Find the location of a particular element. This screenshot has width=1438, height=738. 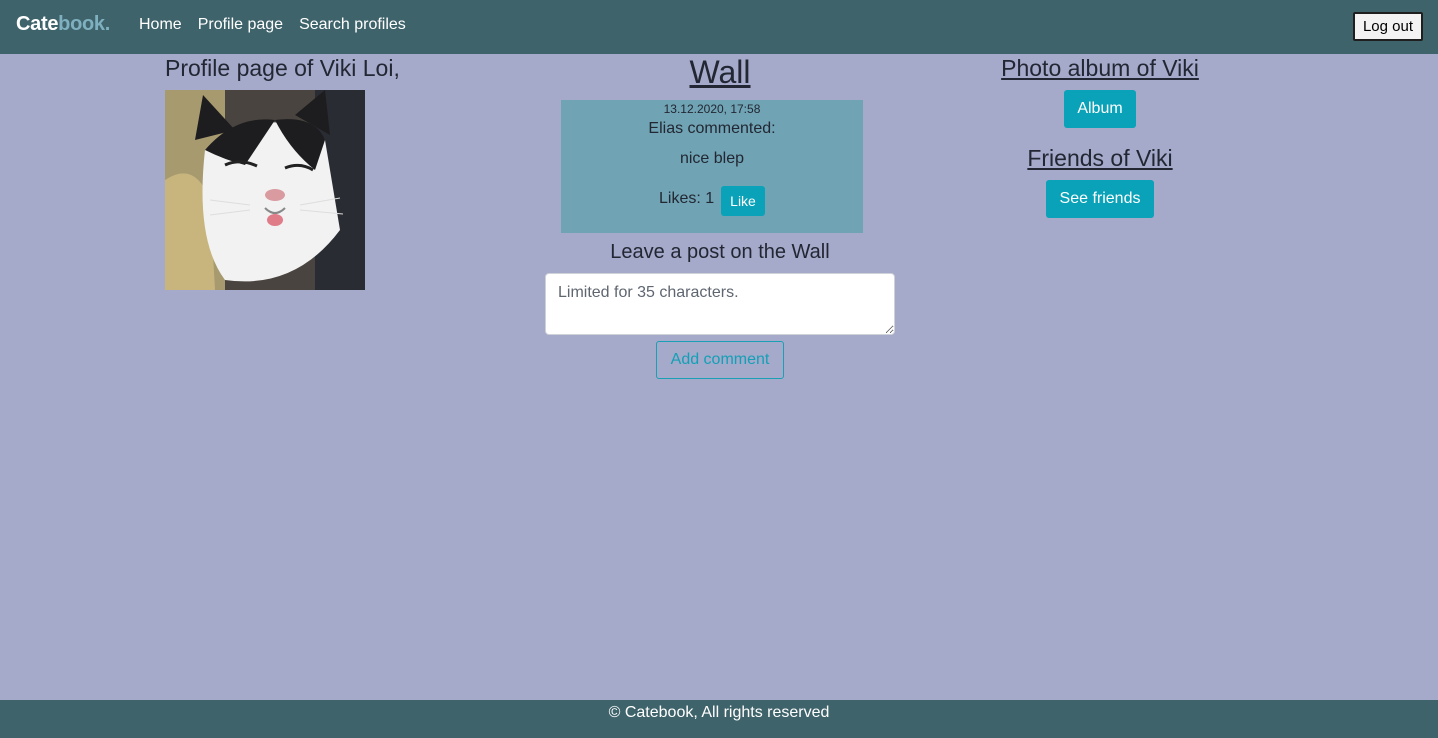

profile-avatar is located at coordinates (265, 190).